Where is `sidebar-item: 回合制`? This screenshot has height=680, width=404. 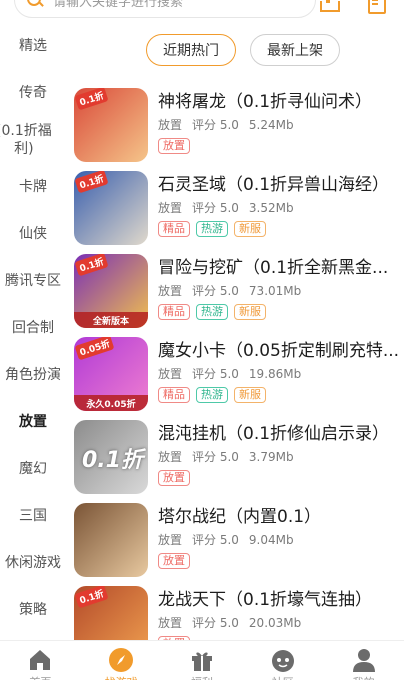
sidebar-item: 回合制 is located at coordinates (33, 327).